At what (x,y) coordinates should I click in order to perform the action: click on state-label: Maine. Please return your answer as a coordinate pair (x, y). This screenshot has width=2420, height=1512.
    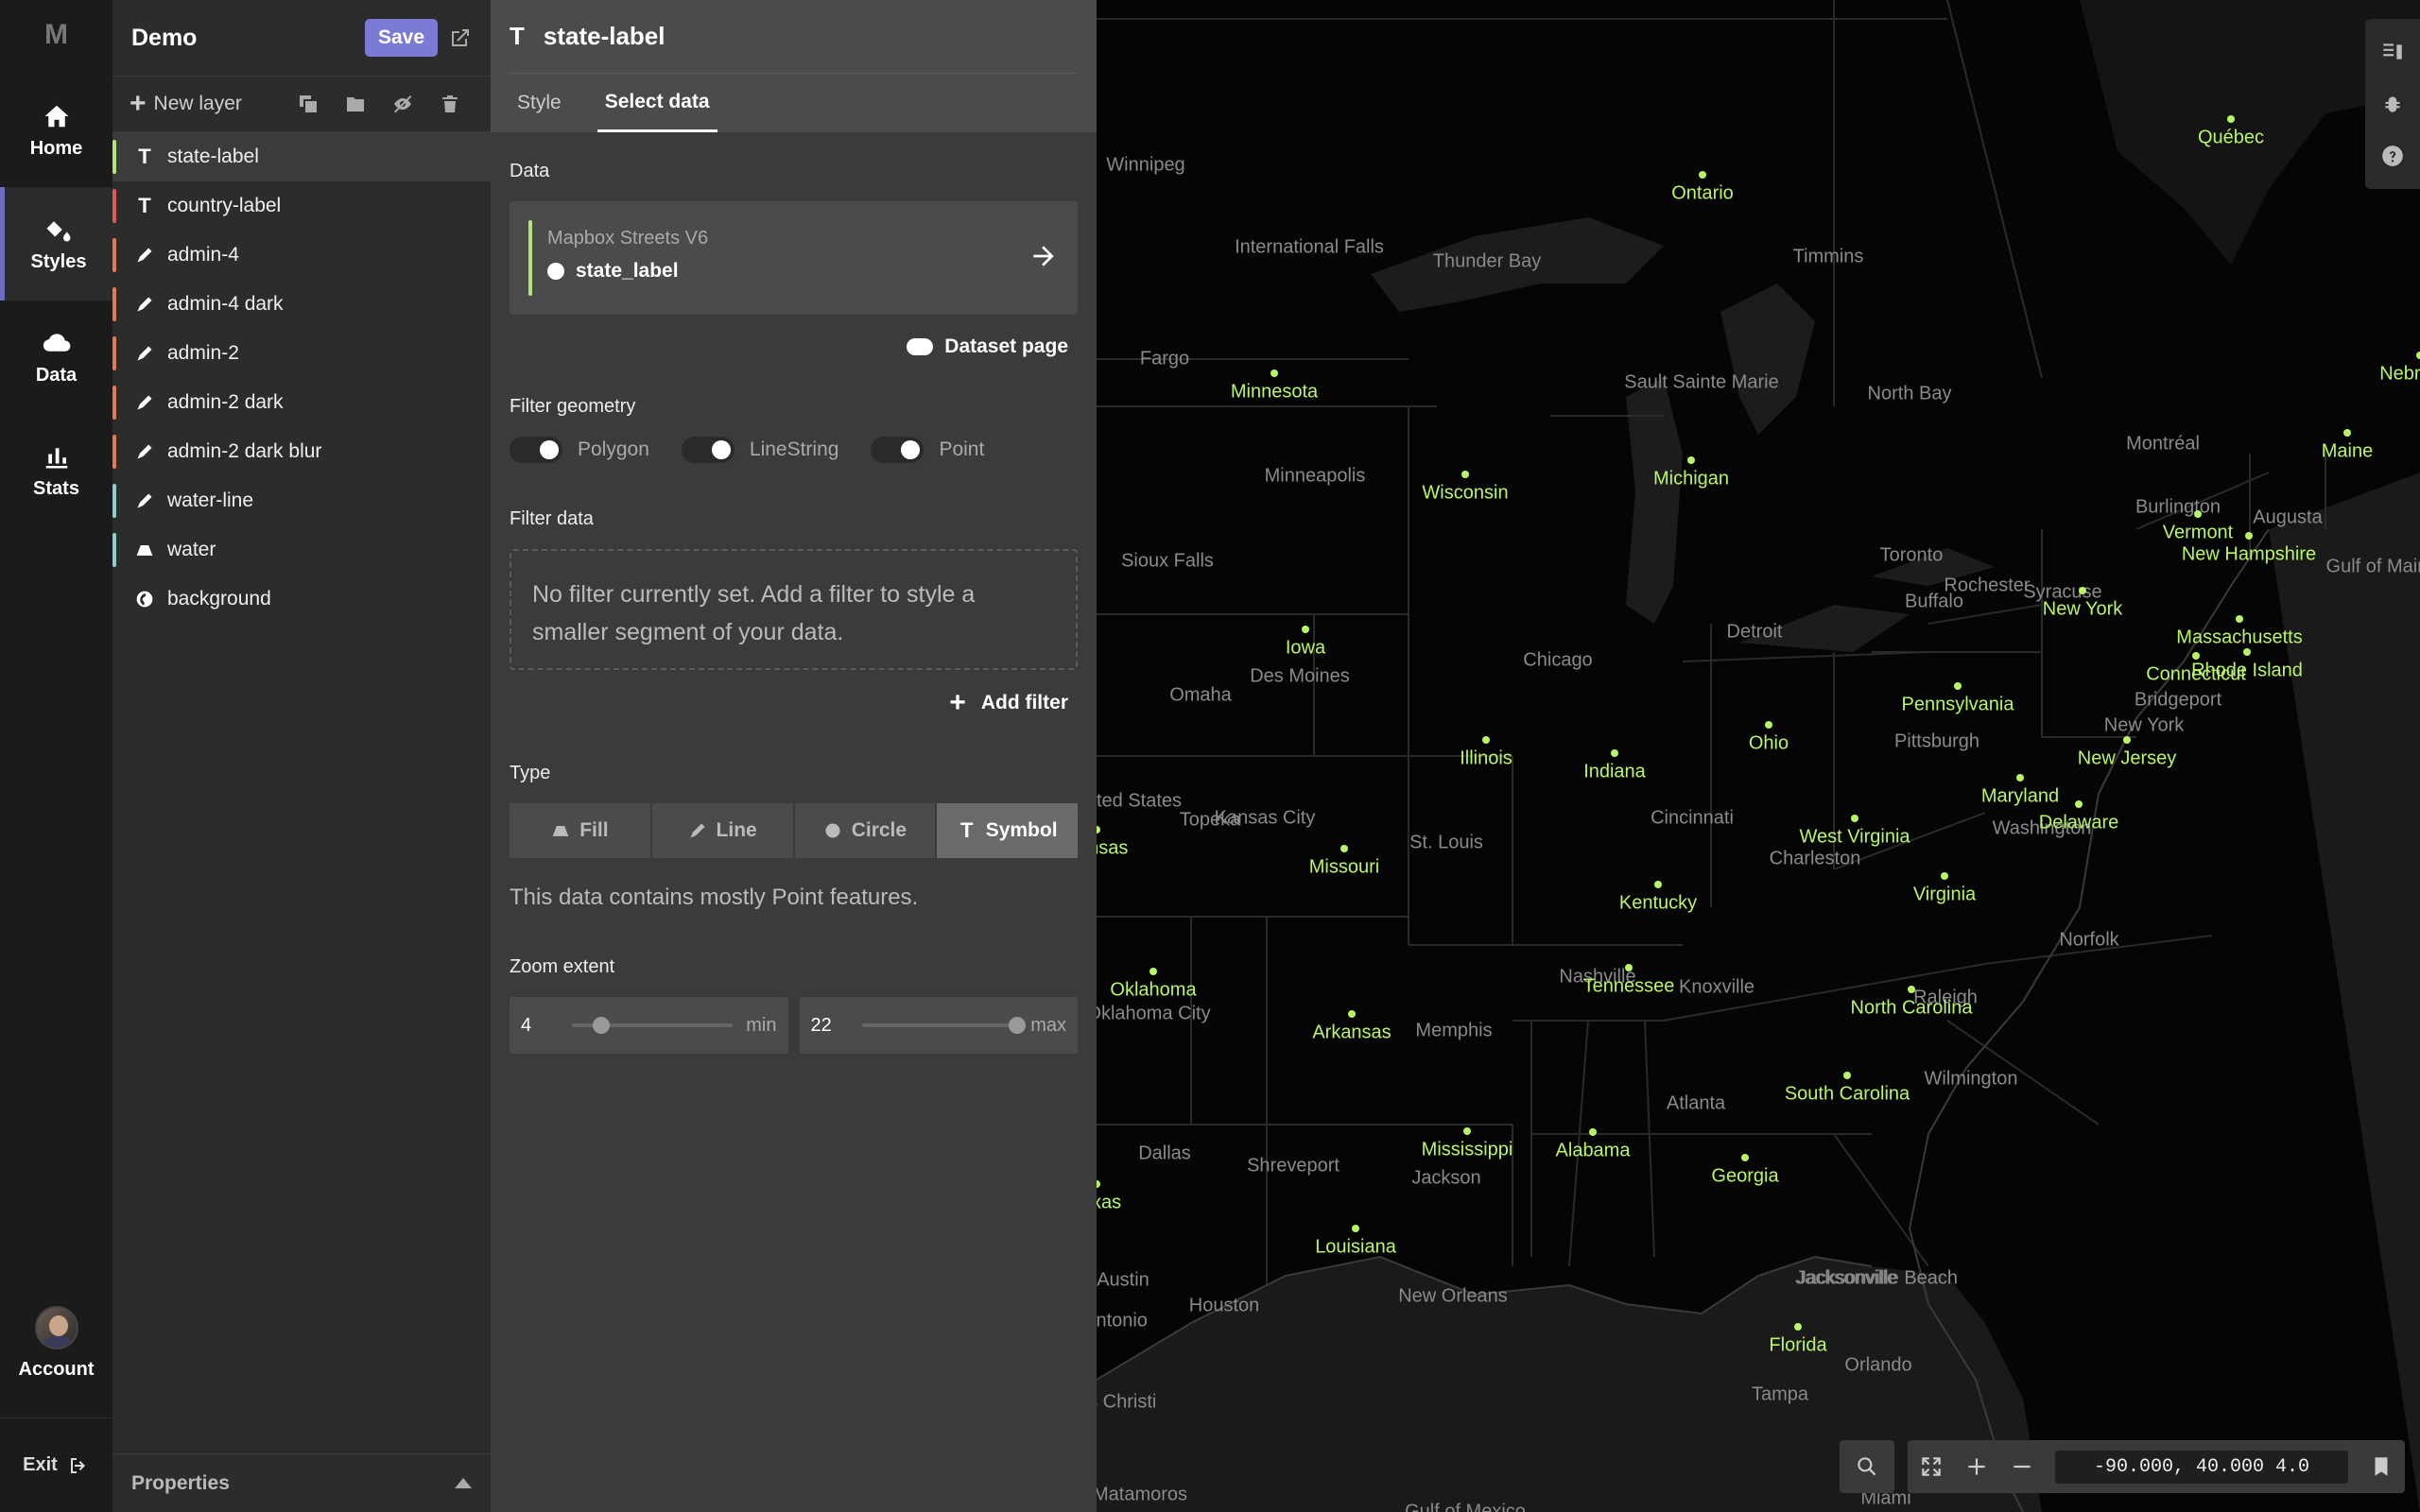
    Looking at the image, I should click on (2347, 451).